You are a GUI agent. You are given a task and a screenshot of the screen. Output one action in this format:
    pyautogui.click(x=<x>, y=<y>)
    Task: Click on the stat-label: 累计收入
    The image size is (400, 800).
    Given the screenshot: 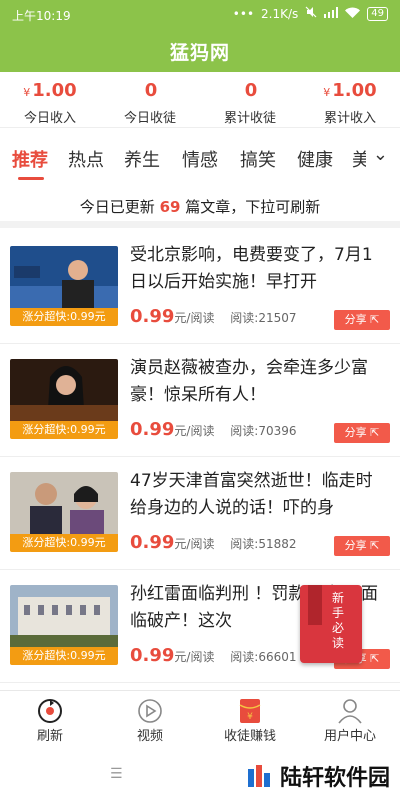 What is the action you would take?
    pyautogui.click(x=349, y=118)
    